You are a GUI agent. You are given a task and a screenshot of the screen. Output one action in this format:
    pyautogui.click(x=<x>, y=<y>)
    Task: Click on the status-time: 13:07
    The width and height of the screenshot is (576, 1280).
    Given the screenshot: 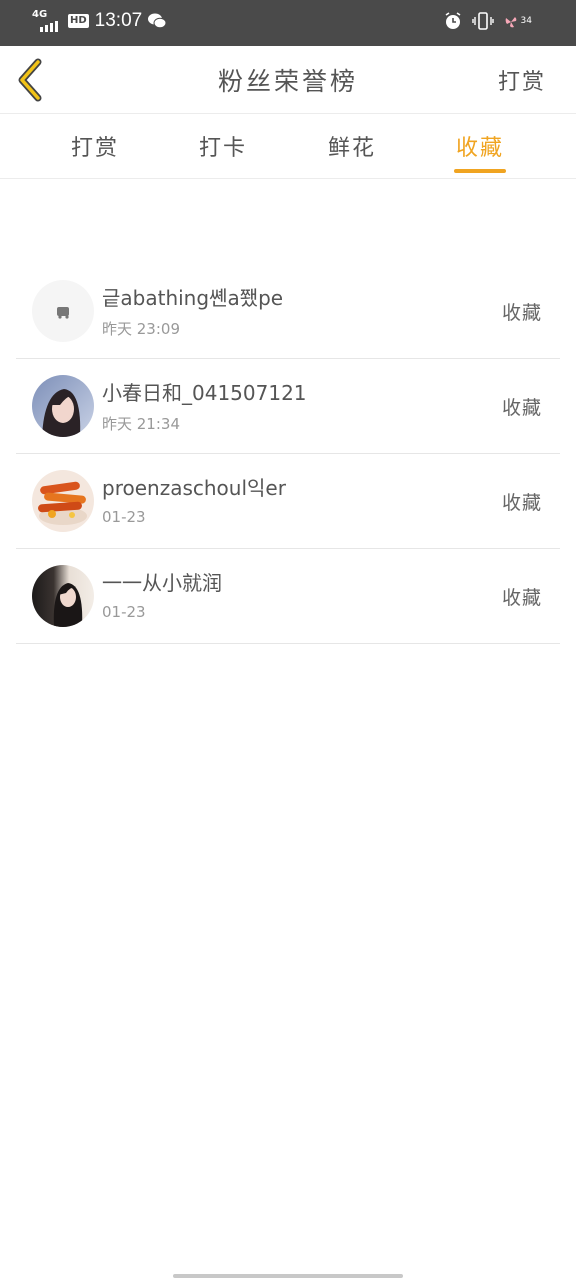 What is the action you would take?
    pyautogui.click(x=118, y=20)
    